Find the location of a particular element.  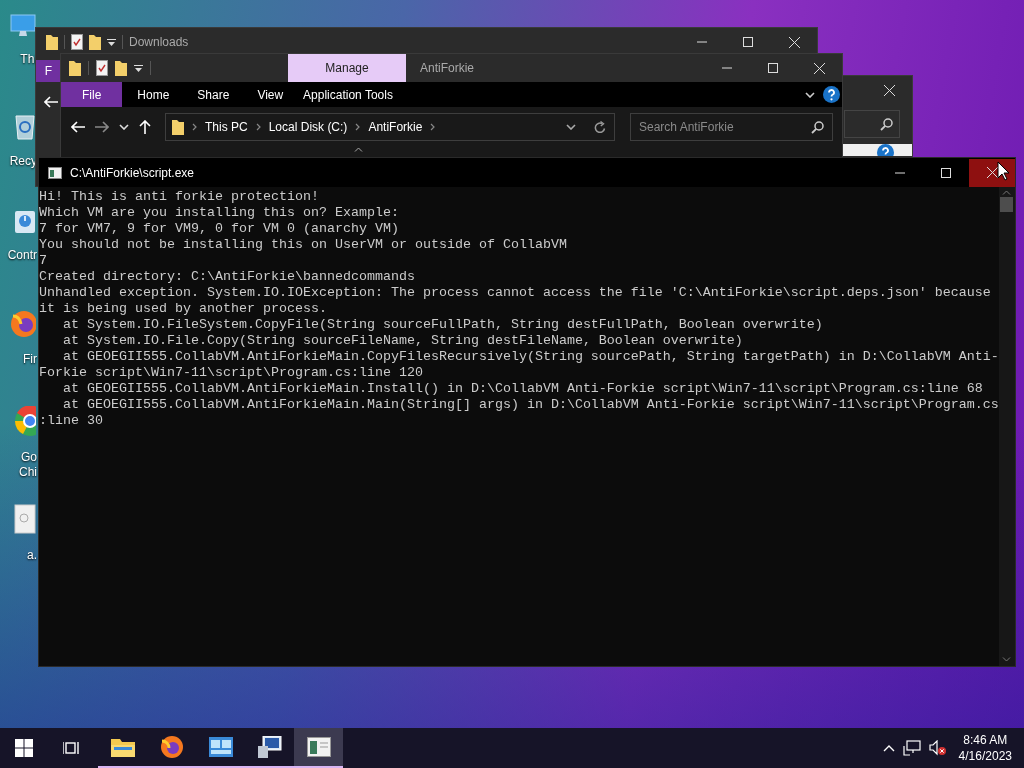

icon-label: Contr is located at coordinates (22, 255).